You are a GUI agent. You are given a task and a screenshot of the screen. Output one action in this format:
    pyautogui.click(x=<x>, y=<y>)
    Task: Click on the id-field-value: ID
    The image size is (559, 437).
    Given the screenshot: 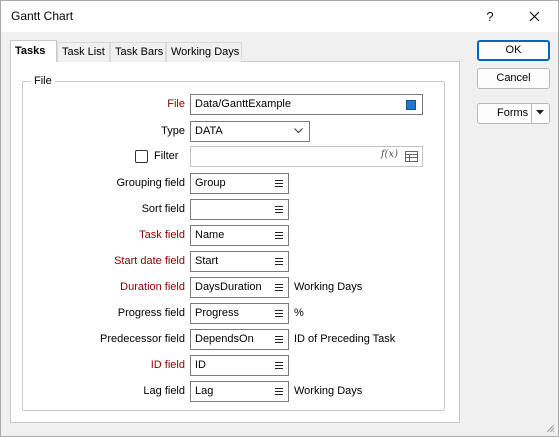 What is the action you would take?
    pyautogui.click(x=200, y=365)
    